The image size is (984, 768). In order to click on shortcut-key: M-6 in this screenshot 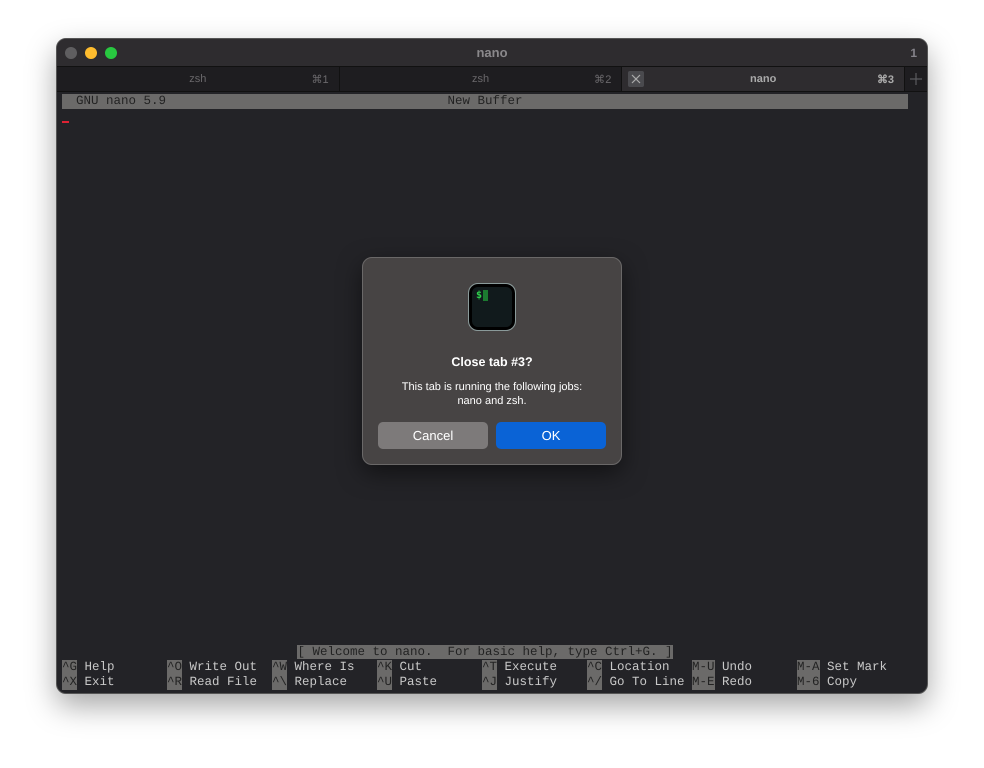, I will do `click(808, 682)`.